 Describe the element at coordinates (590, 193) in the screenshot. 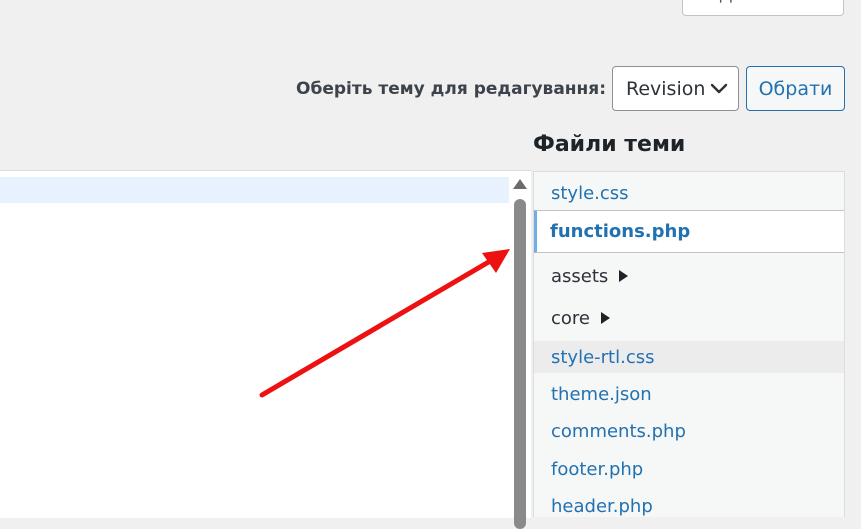

I see `file-item-label: style.css` at that location.